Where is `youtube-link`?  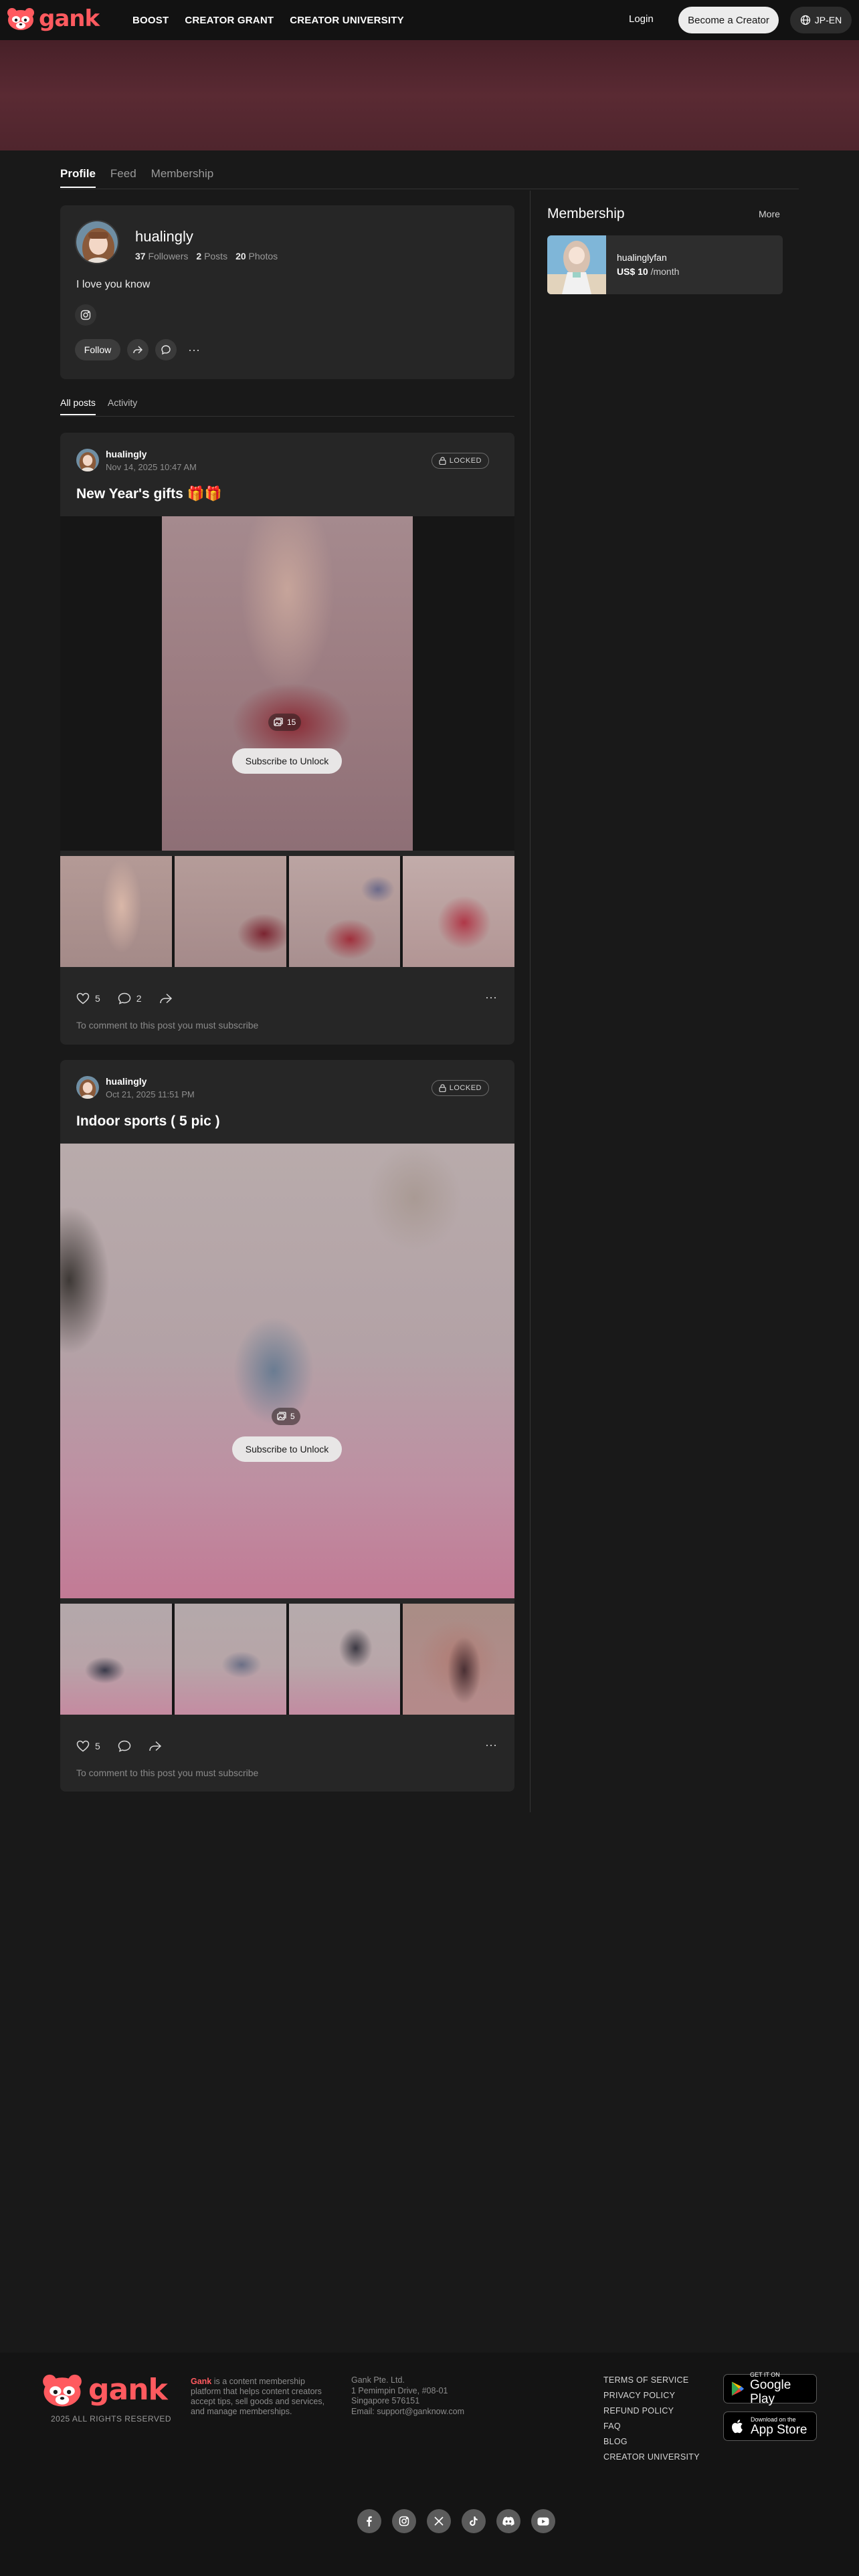
youtube-link is located at coordinates (543, 2521).